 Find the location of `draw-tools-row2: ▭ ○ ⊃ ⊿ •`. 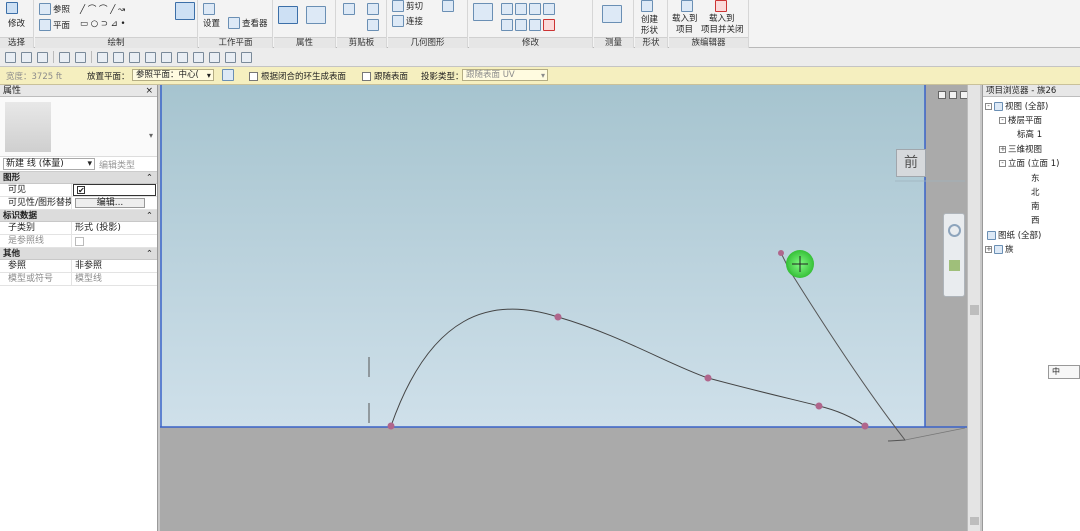

draw-tools-row2: ▭ ○ ⊃ ⊿ • is located at coordinates (103, 24).